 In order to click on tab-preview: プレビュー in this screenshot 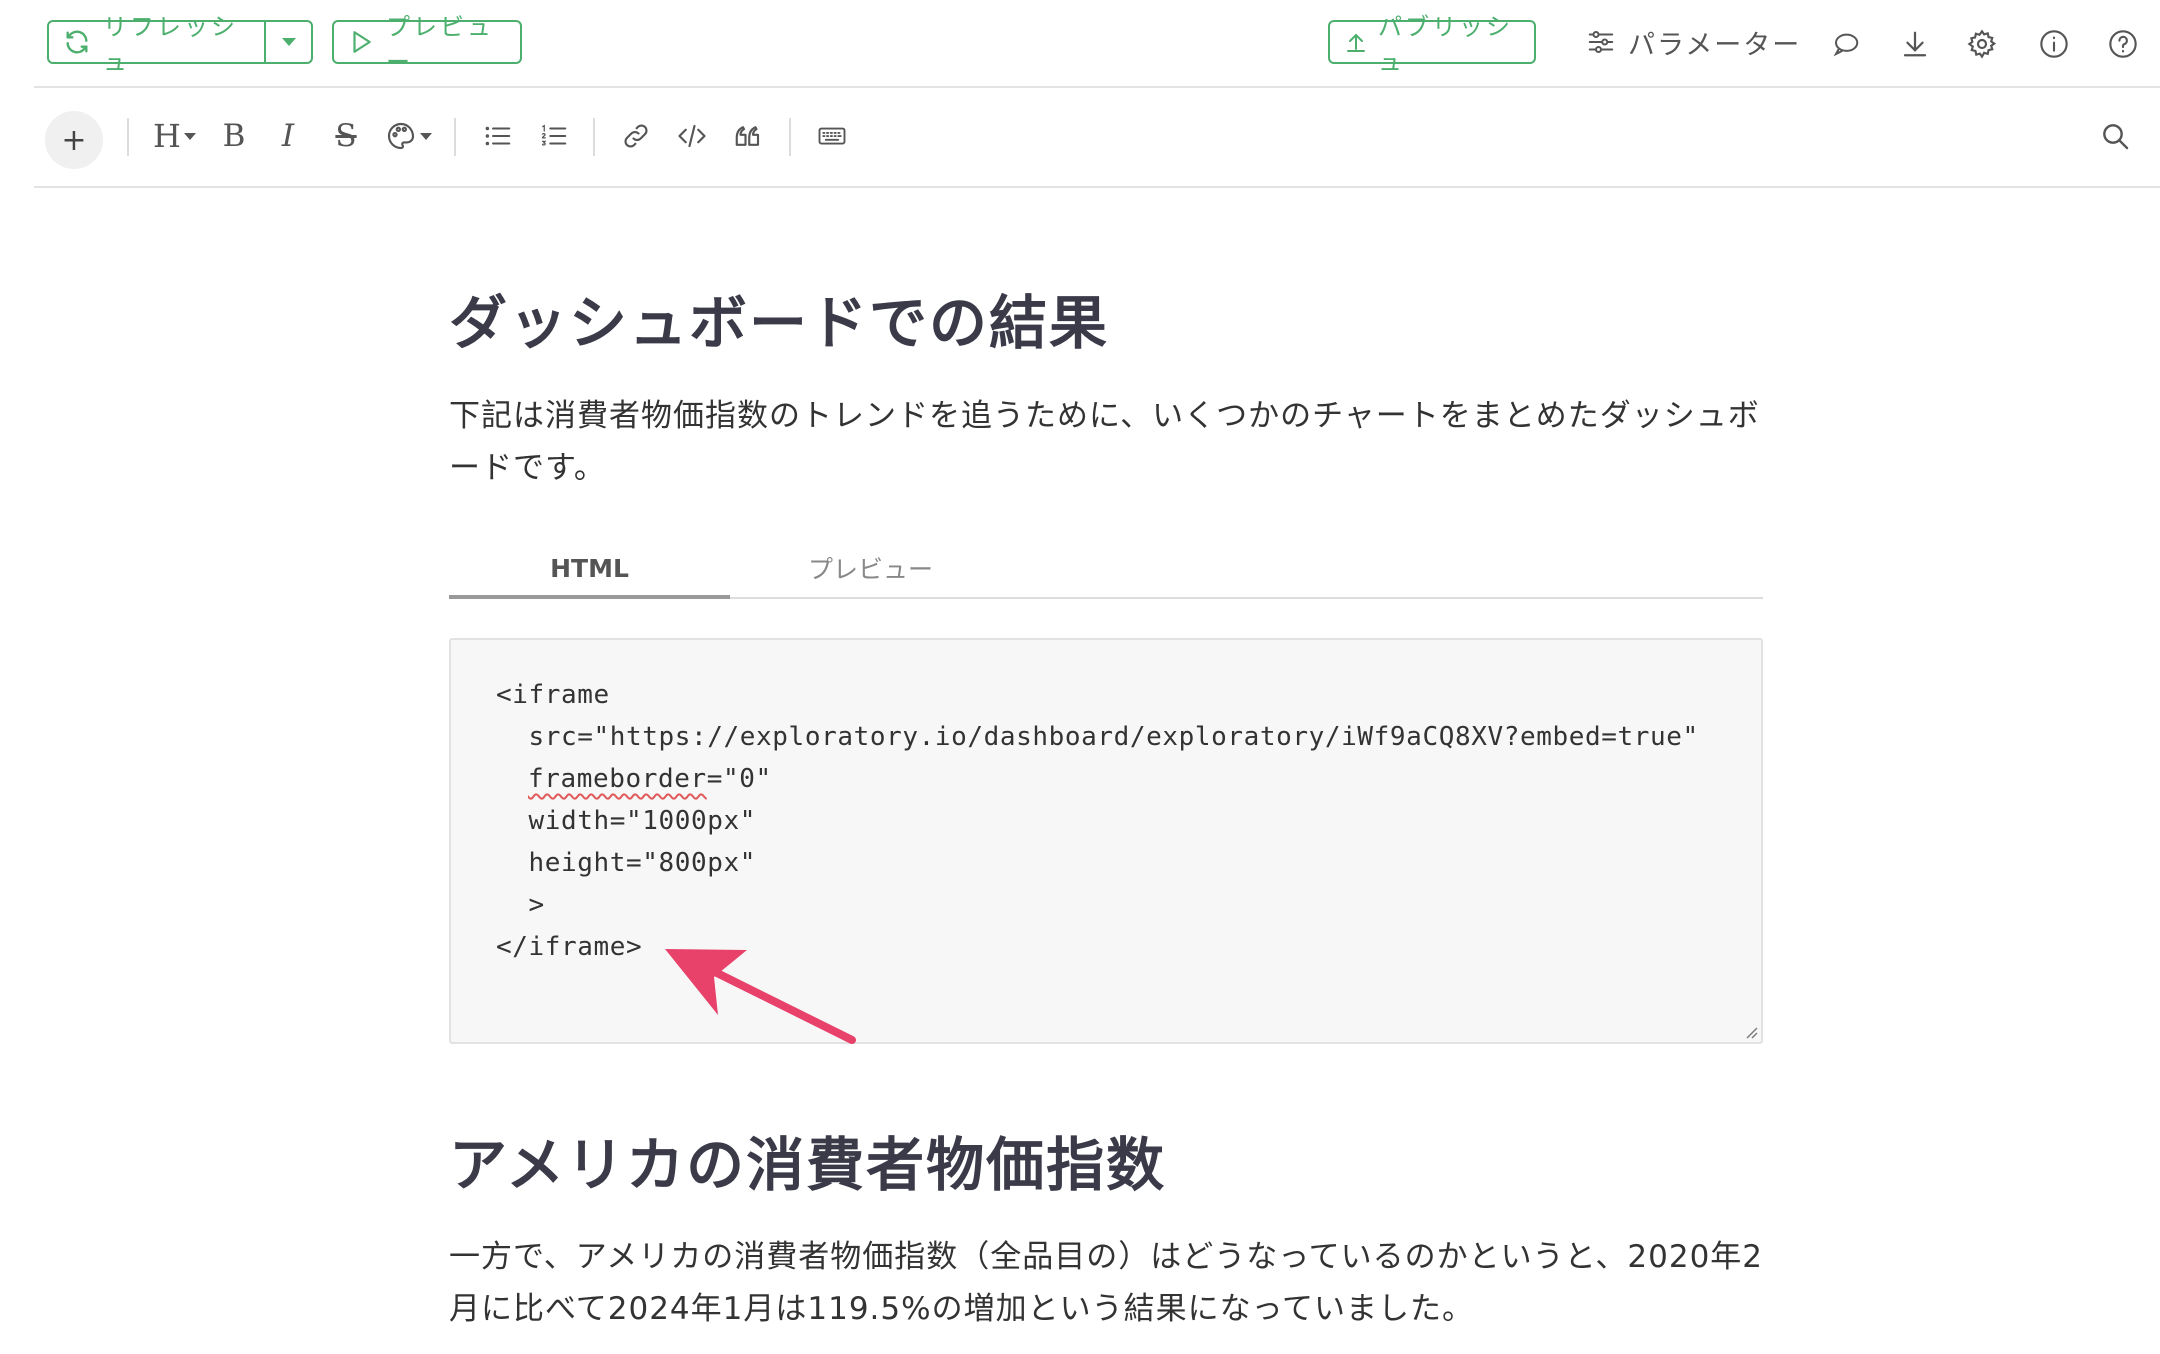, I will do `click(870, 568)`.